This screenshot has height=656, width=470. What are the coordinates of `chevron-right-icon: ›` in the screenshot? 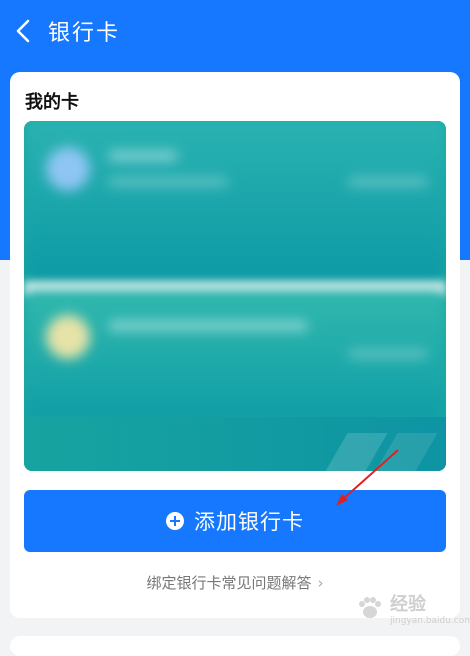 It's located at (320, 583).